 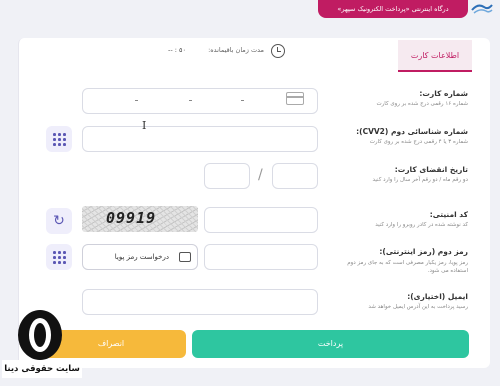 I want to click on expiry-month-input, so click(x=295, y=176).